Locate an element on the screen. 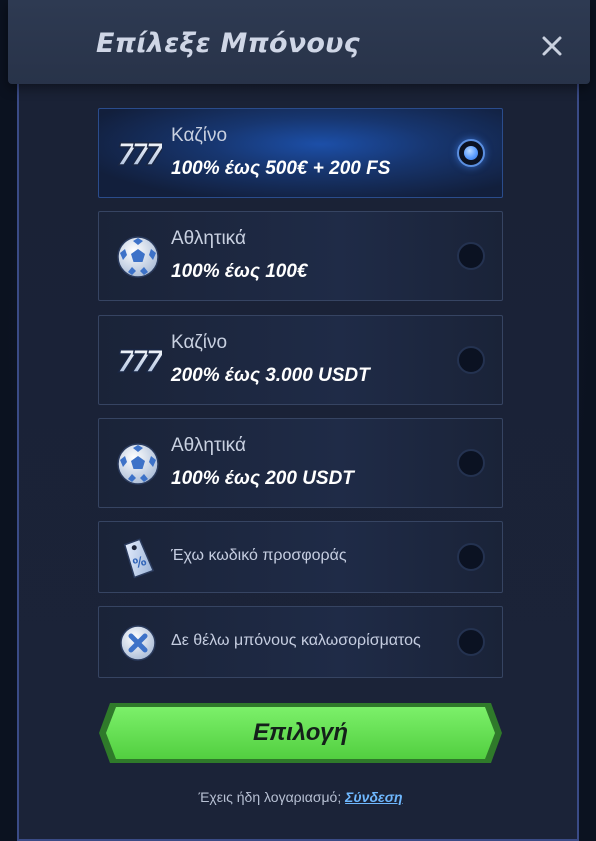  bonus-option-promo-code: % Έχω κωδικό προσφοράς is located at coordinates (300, 557).